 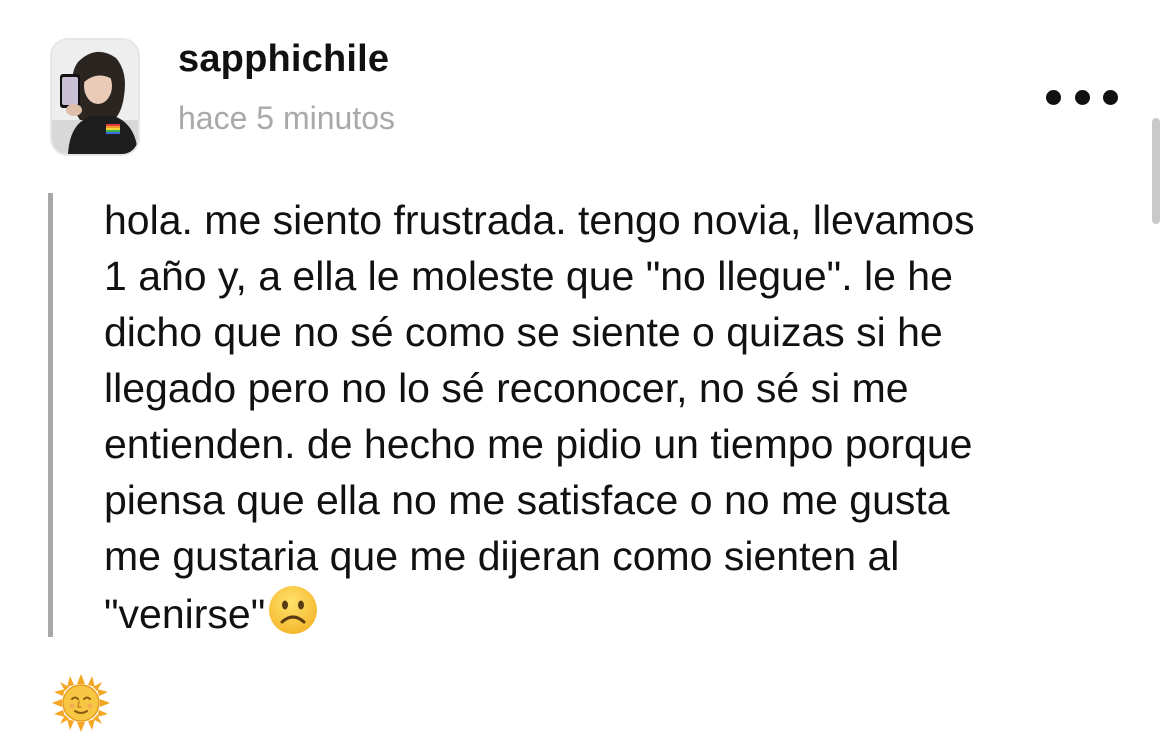 What do you see at coordinates (283, 59) in the screenshot?
I see `username: sapphichile` at bounding box center [283, 59].